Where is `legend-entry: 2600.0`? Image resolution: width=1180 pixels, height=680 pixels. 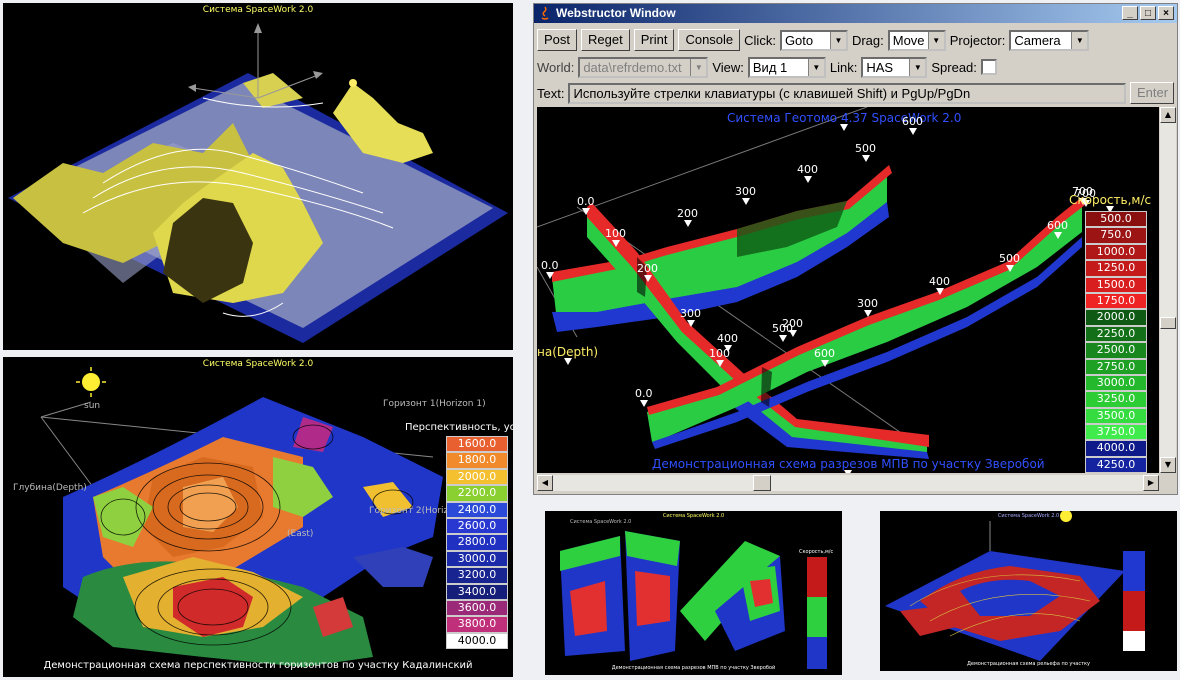 legend-entry: 2600.0 is located at coordinates (477, 526).